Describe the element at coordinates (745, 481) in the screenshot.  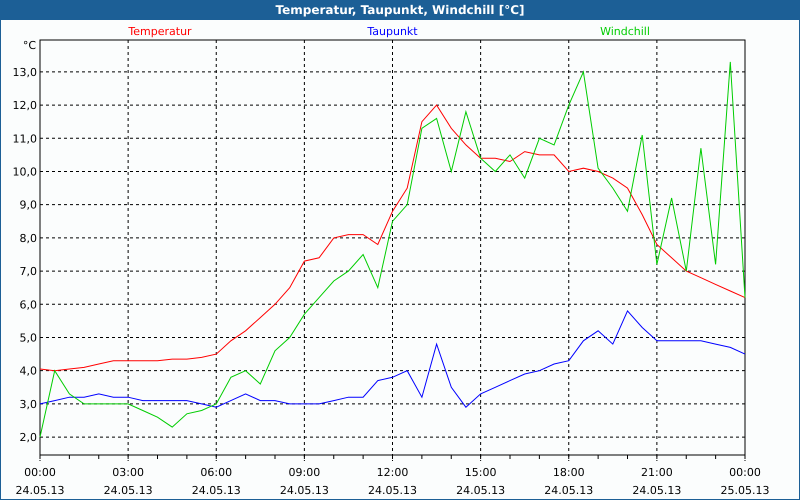
I see `axis-label: 00:00 25.05.13` at that location.